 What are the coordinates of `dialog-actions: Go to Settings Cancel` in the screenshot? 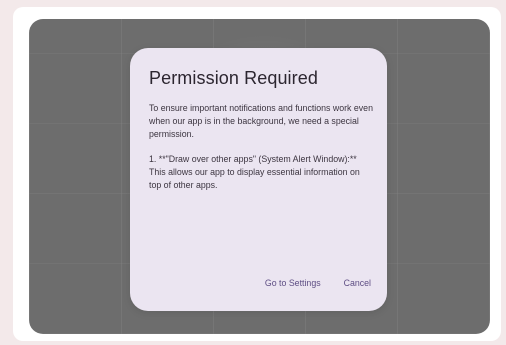 It's located at (318, 283).